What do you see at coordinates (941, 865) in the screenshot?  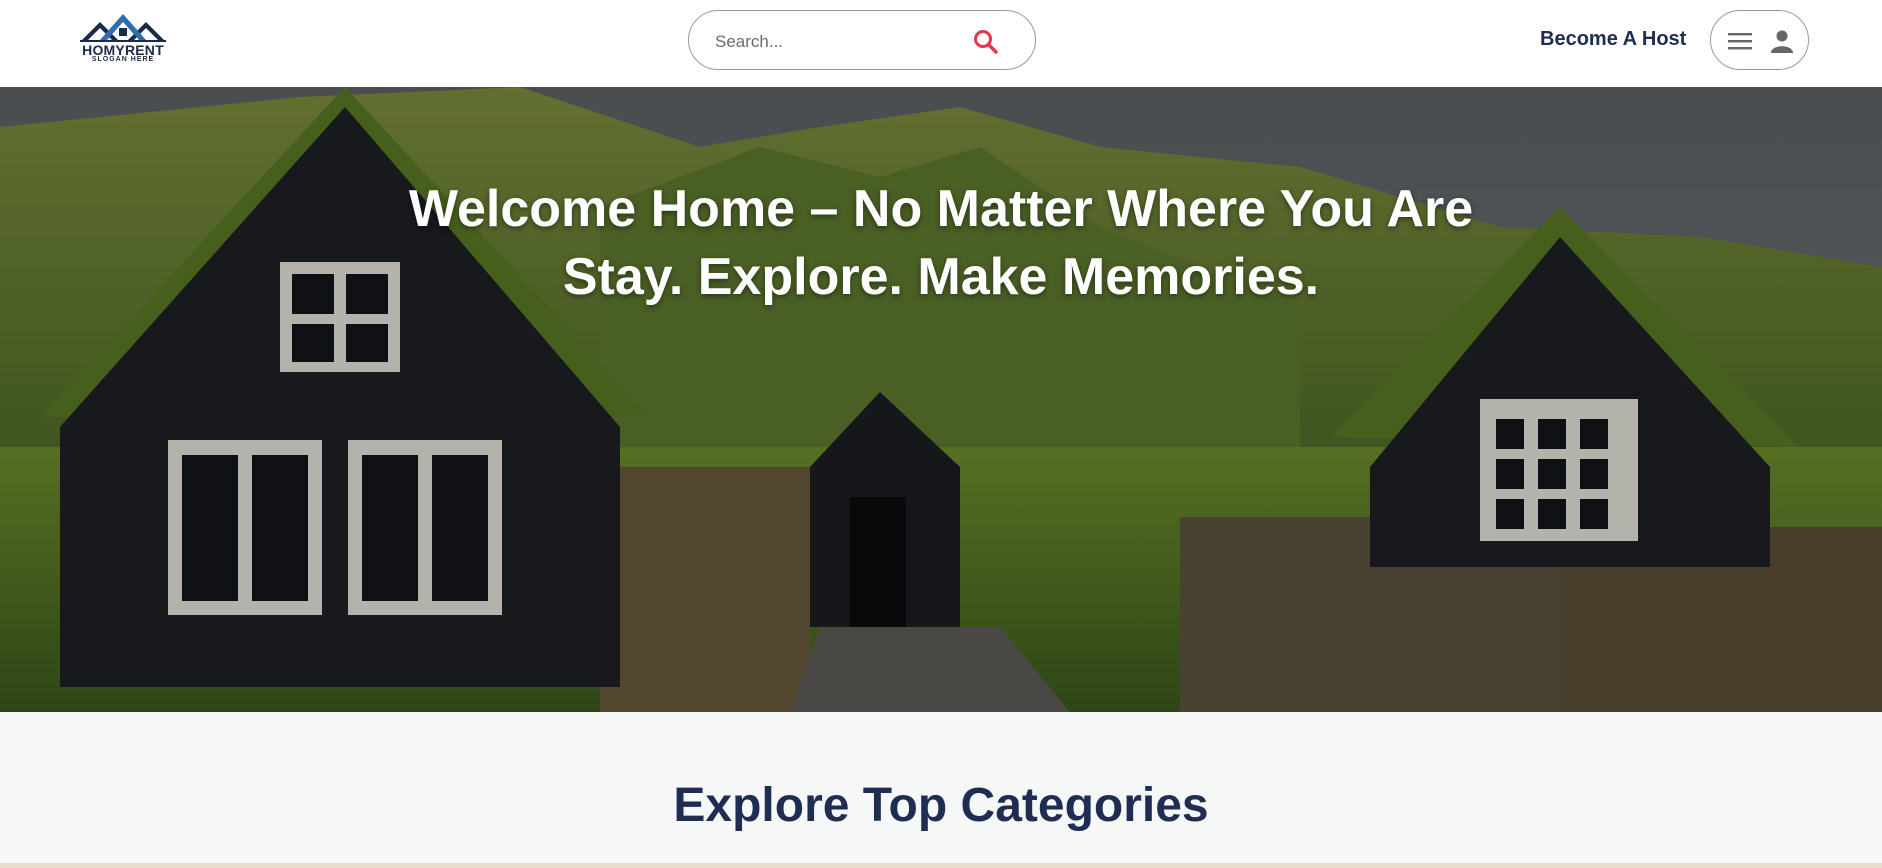 I see `section-divider` at bounding box center [941, 865].